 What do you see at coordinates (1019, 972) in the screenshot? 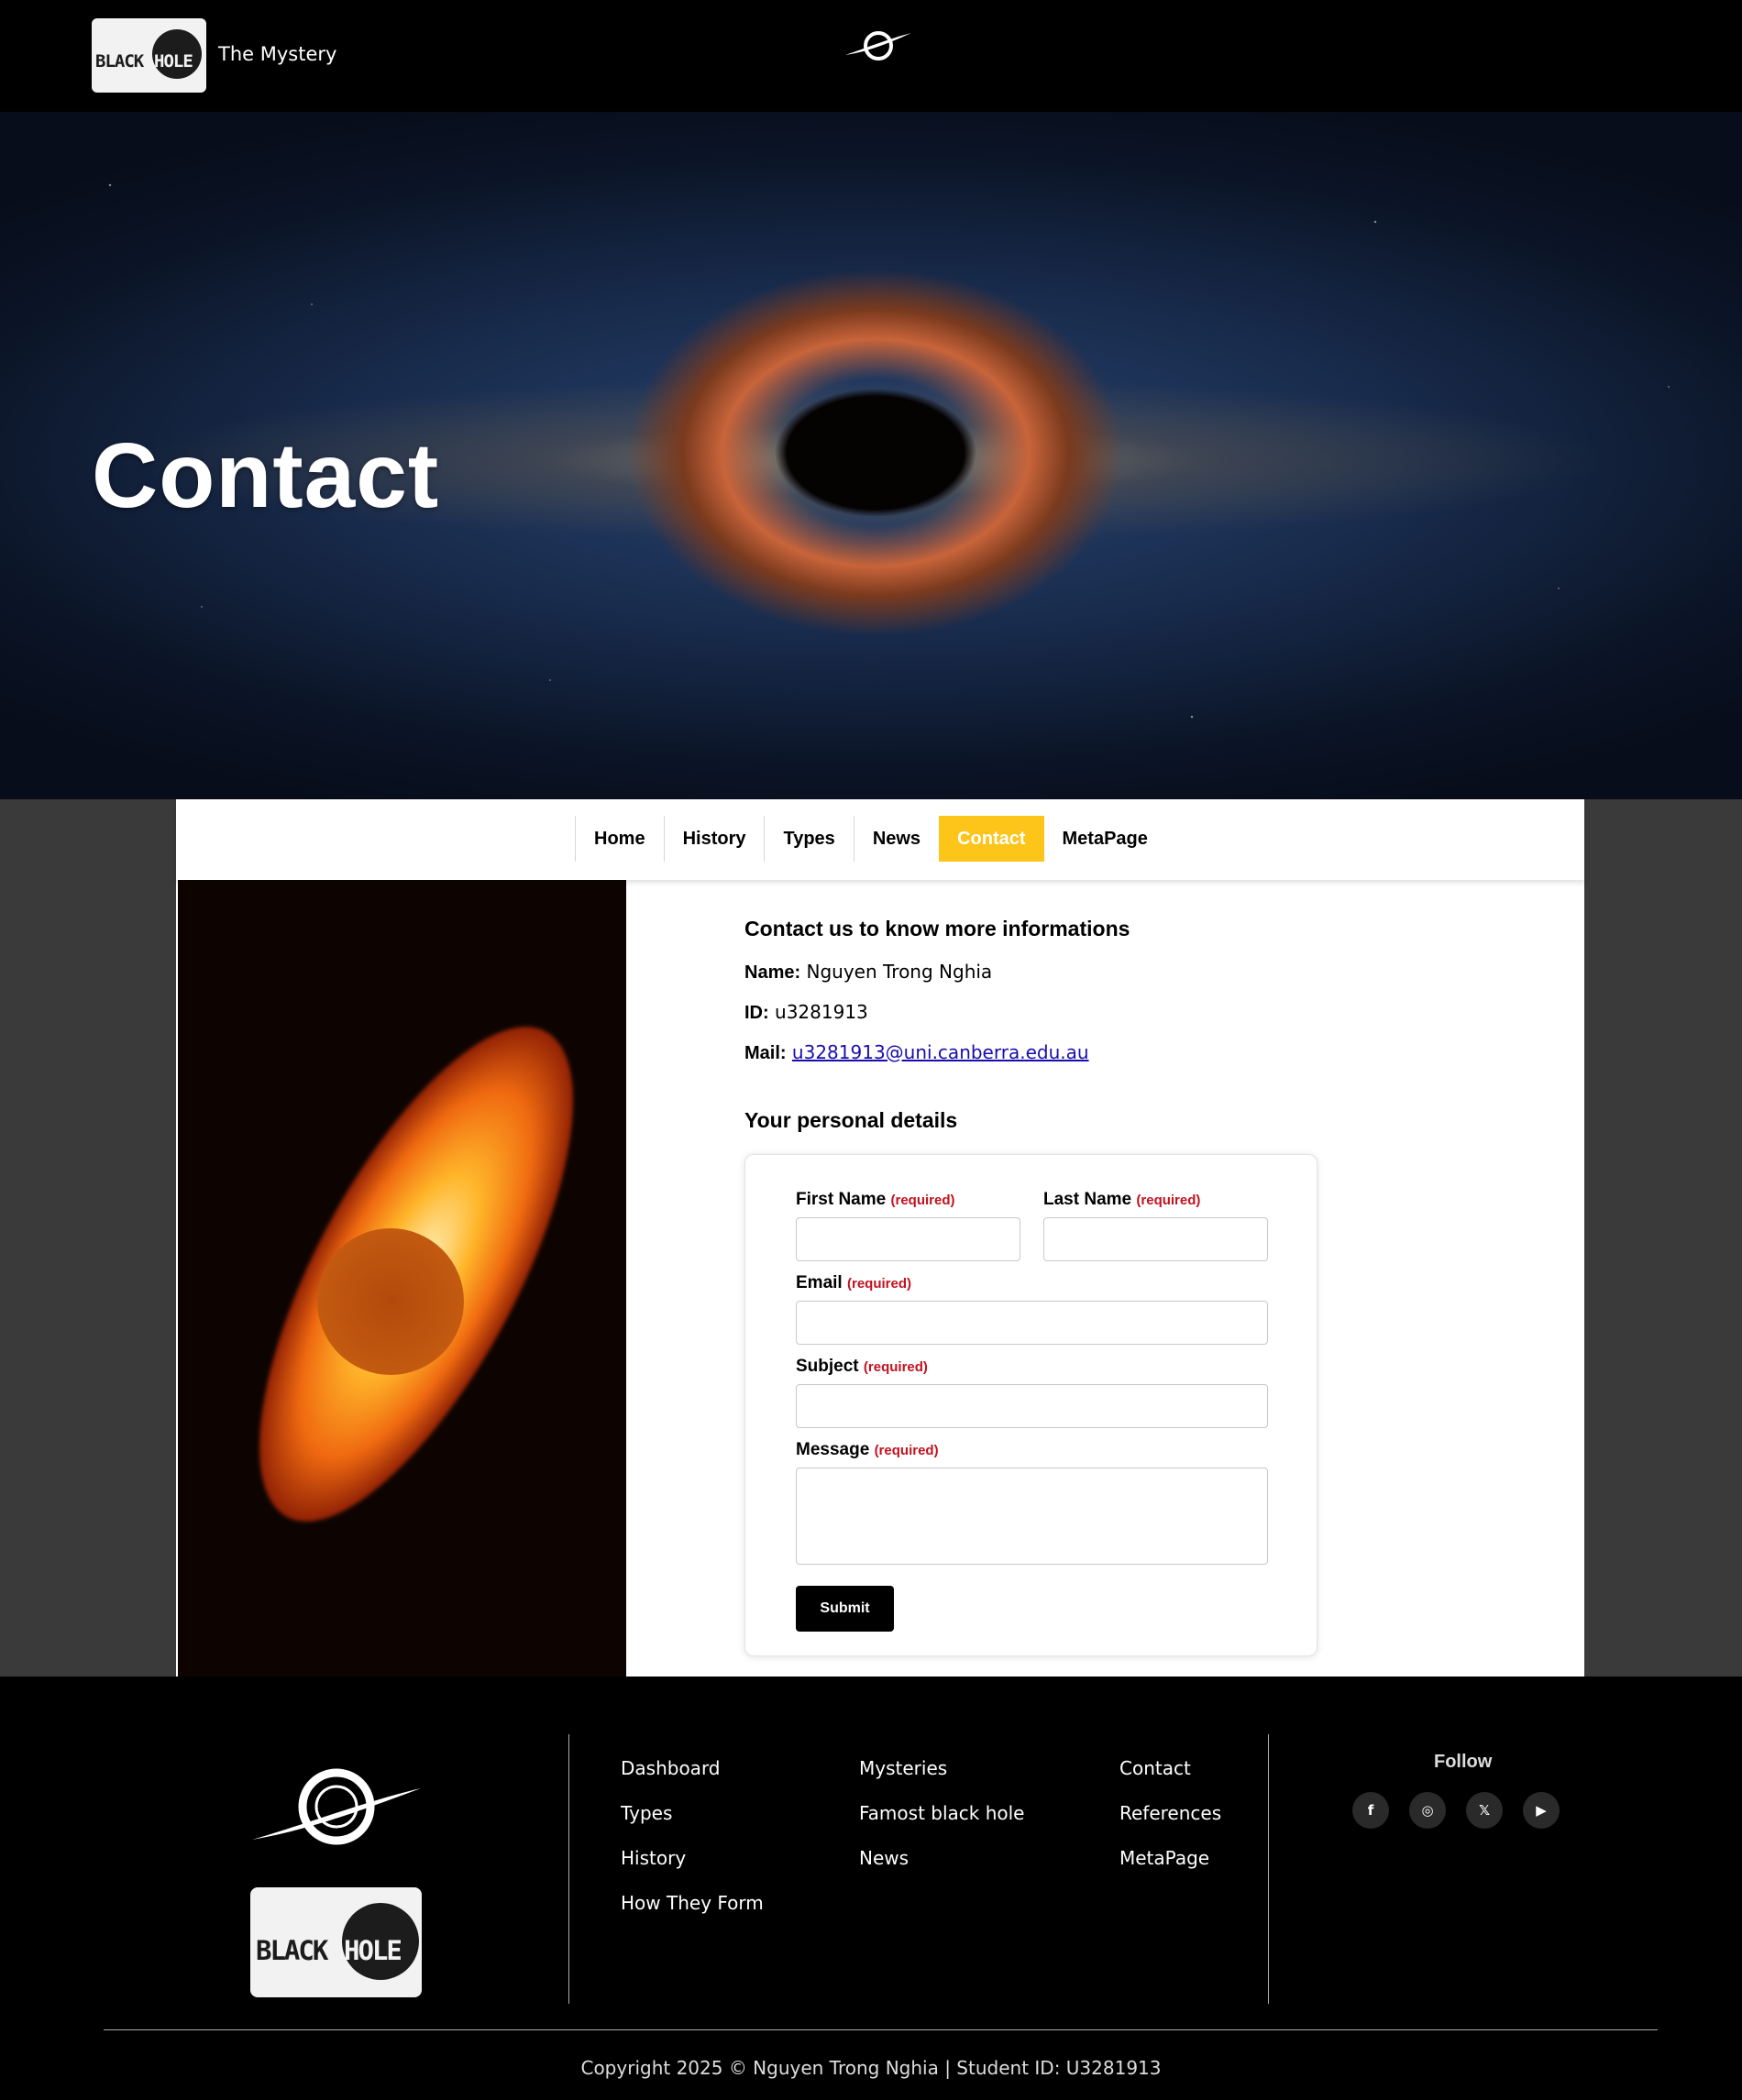
I see `contact-name-row: Name: Nguyen Trong Nghia` at bounding box center [1019, 972].